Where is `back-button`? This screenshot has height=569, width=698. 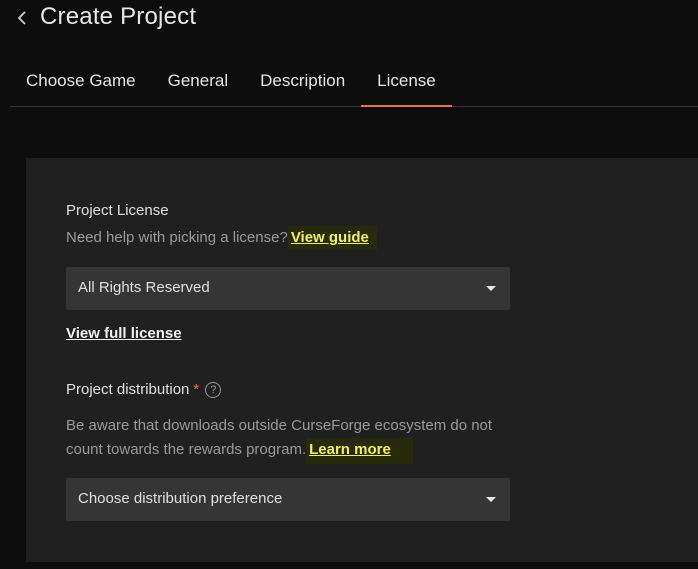 back-button is located at coordinates (22, 18).